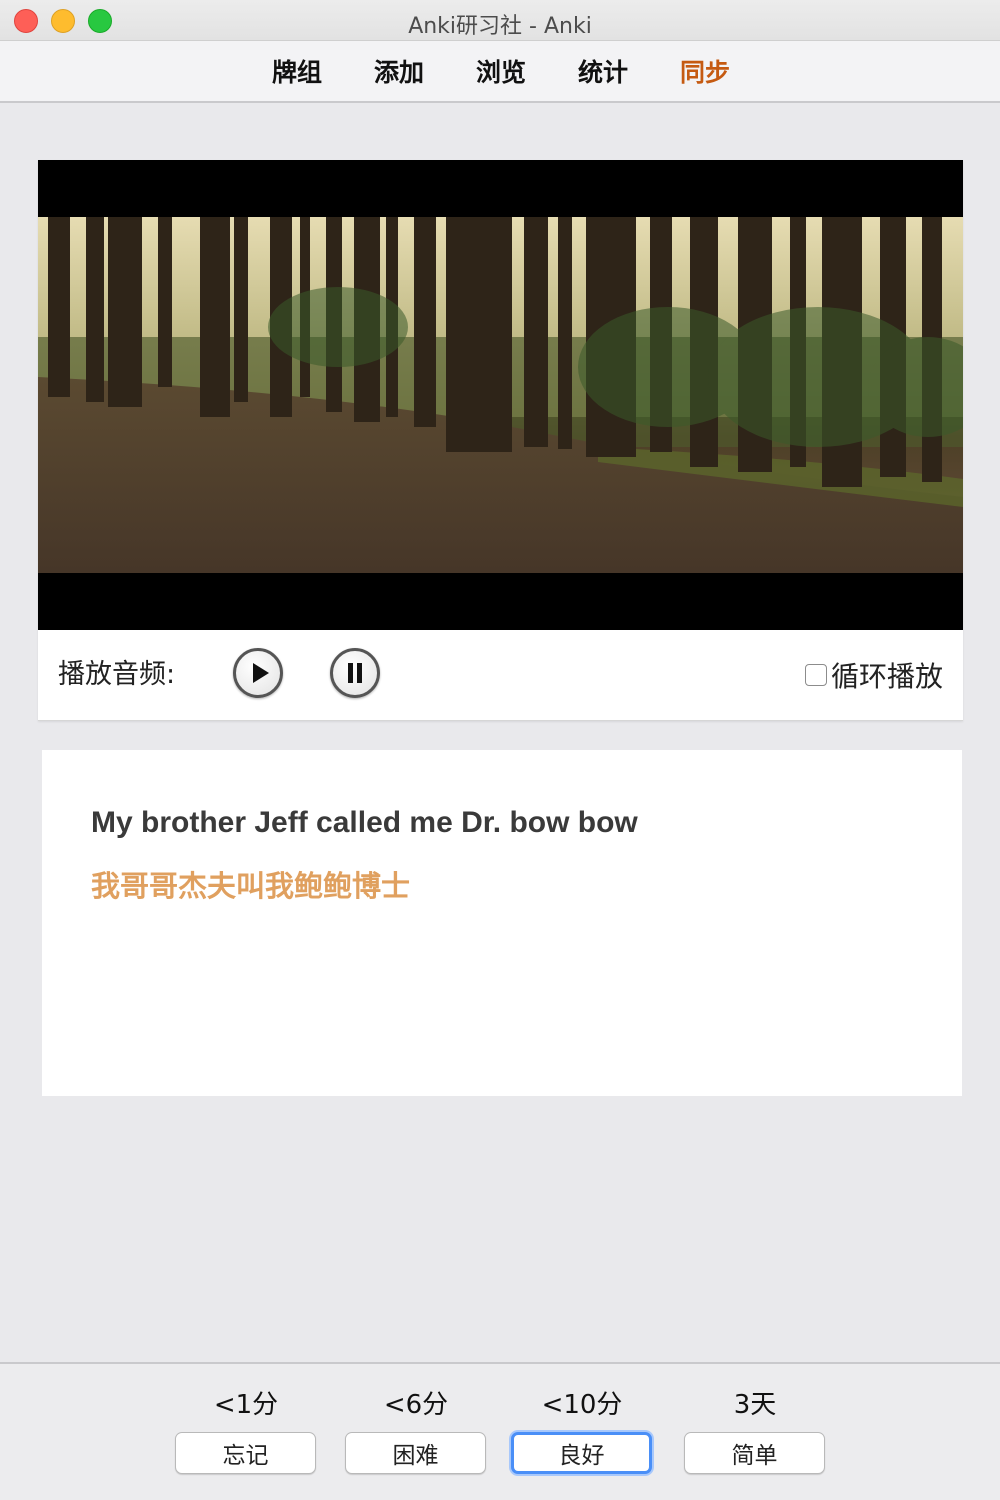 The height and width of the screenshot is (1500, 1000). What do you see at coordinates (246, 1405) in the screenshot?
I see `interval-again: <1分` at bounding box center [246, 1405].